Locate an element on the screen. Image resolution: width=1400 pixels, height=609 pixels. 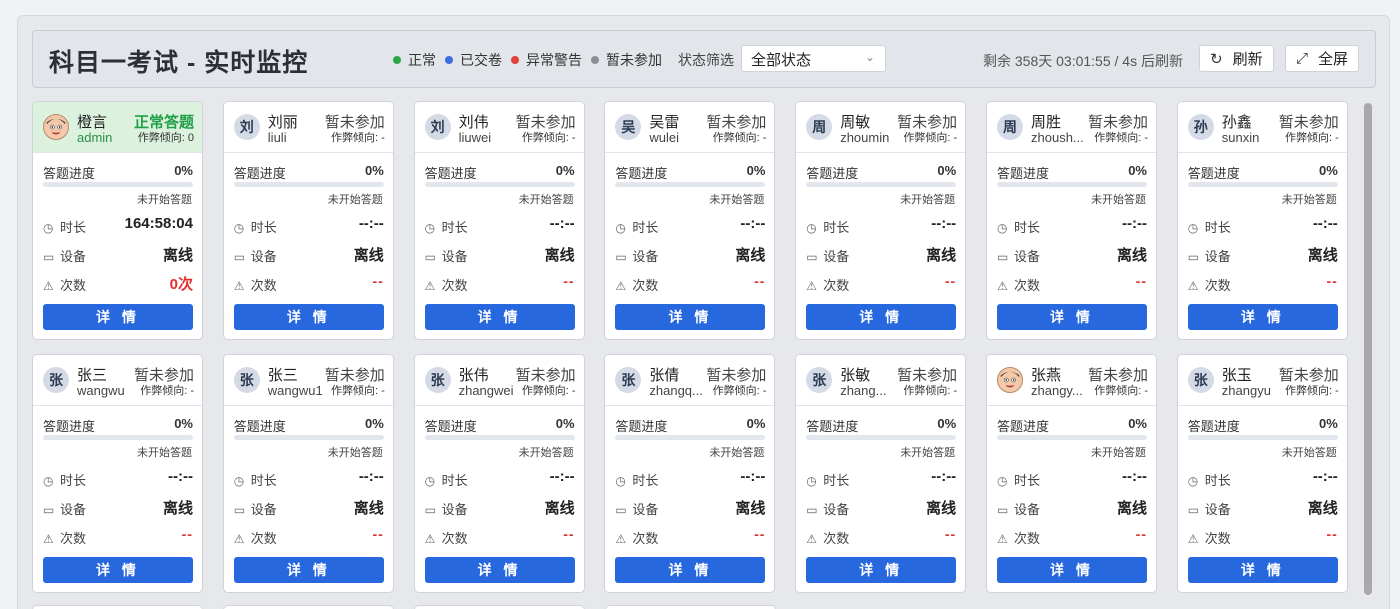
card-header: 张 张三 wangwu 暂未参加 作弊倾向: - is located at coordinates (117, 380).